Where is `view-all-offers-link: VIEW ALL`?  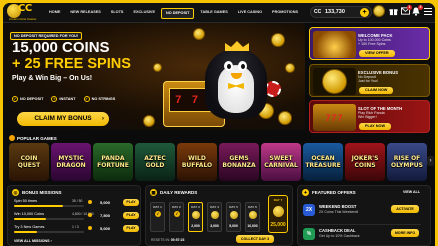
view-all-offers-link: VIEW ALL is located at coordinates (411, 192).